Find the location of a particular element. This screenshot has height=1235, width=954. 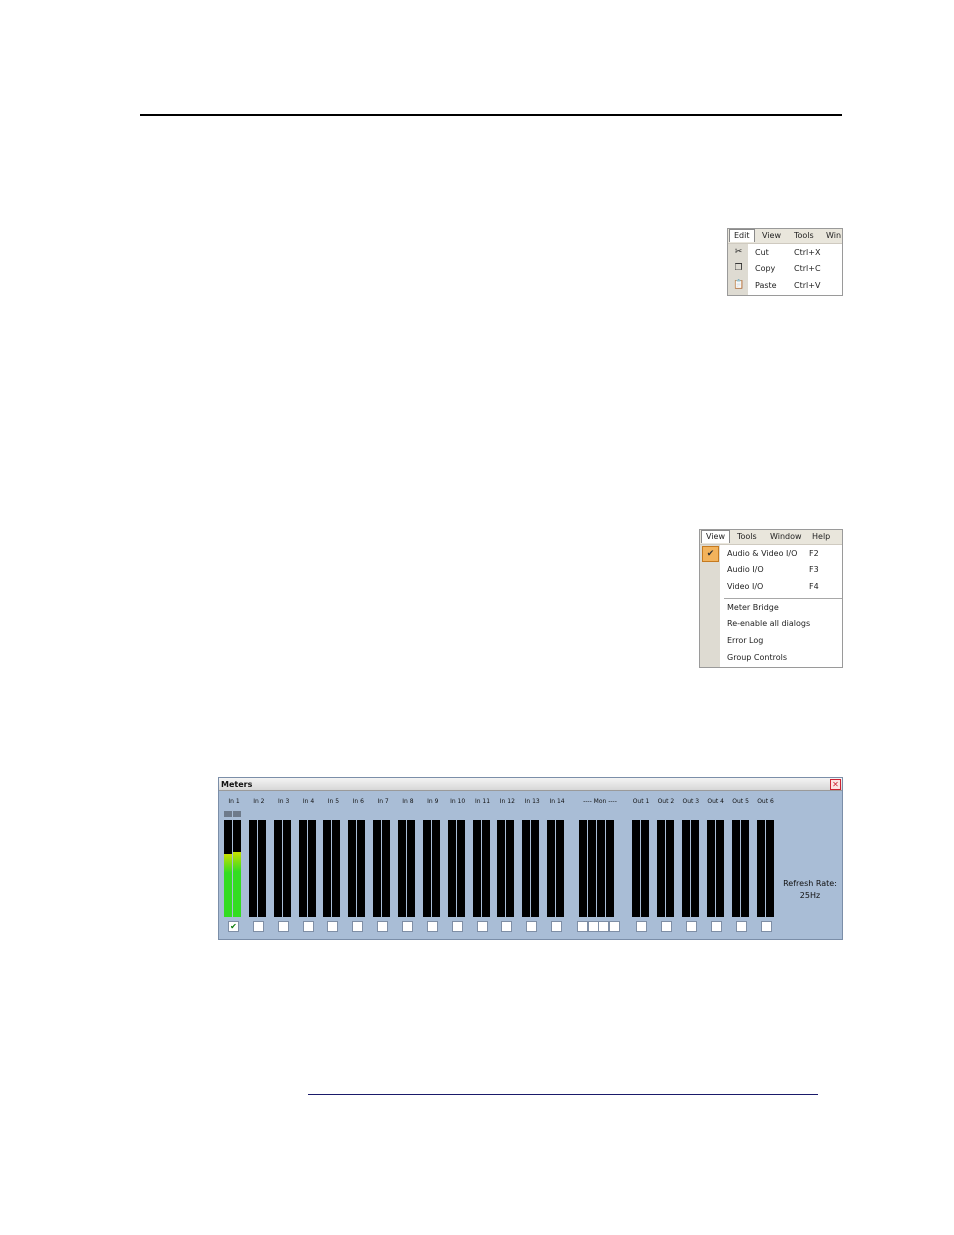

menubar: Edit View Tools Win is located at coordinates (785, 236).